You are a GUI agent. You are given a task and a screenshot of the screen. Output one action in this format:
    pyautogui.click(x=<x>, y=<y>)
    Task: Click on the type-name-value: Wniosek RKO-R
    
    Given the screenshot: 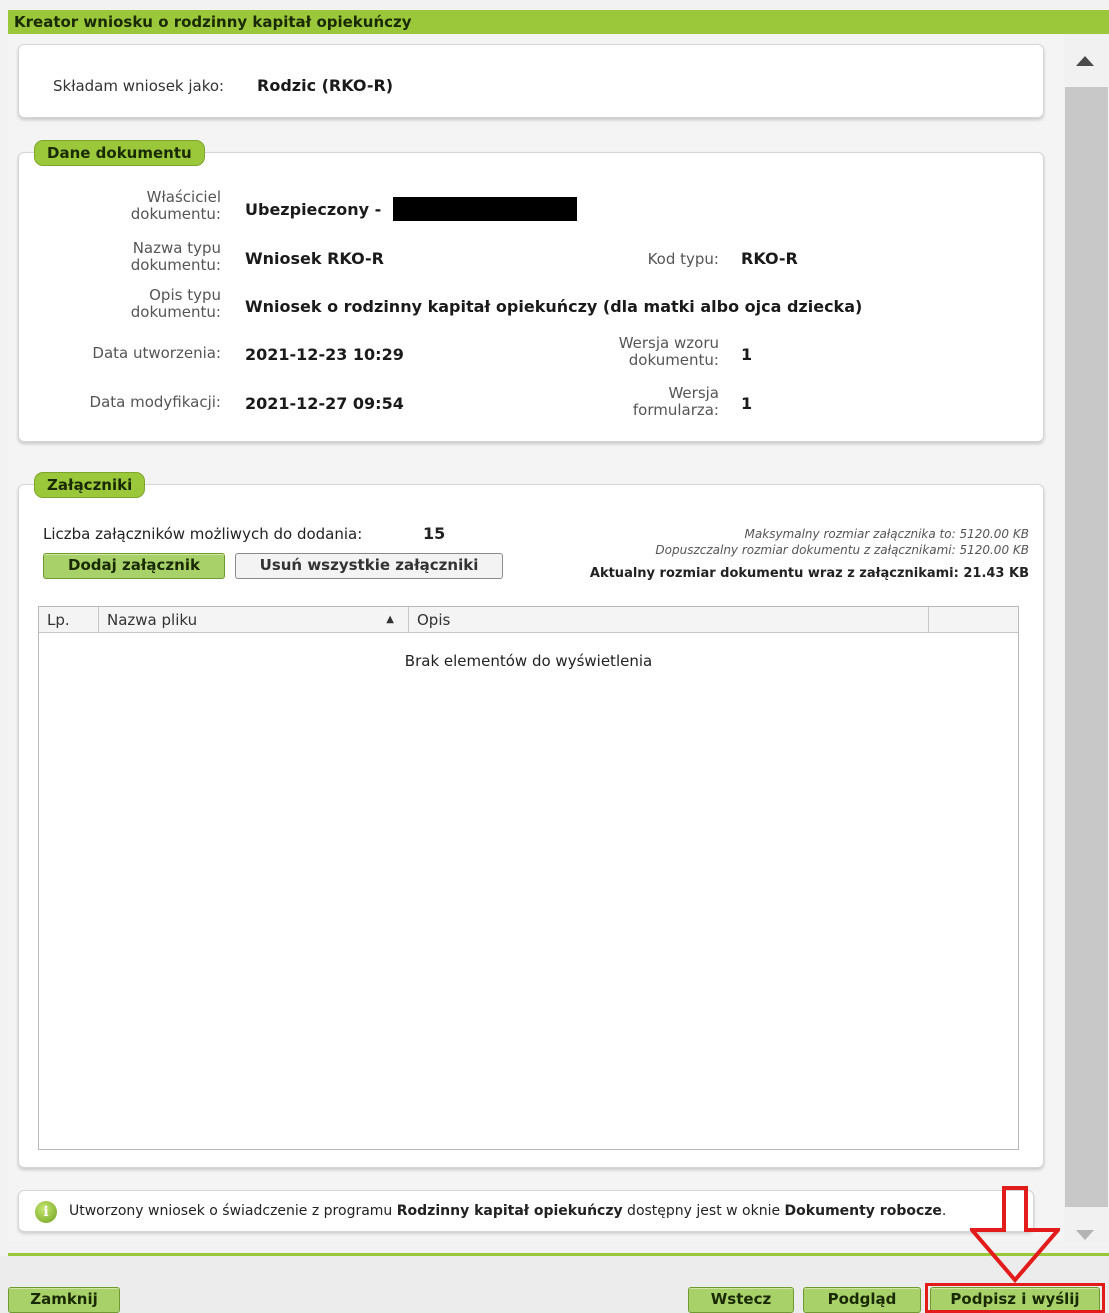 What is the action you would take?
    pyautogui.click(x=314, y=258)
    